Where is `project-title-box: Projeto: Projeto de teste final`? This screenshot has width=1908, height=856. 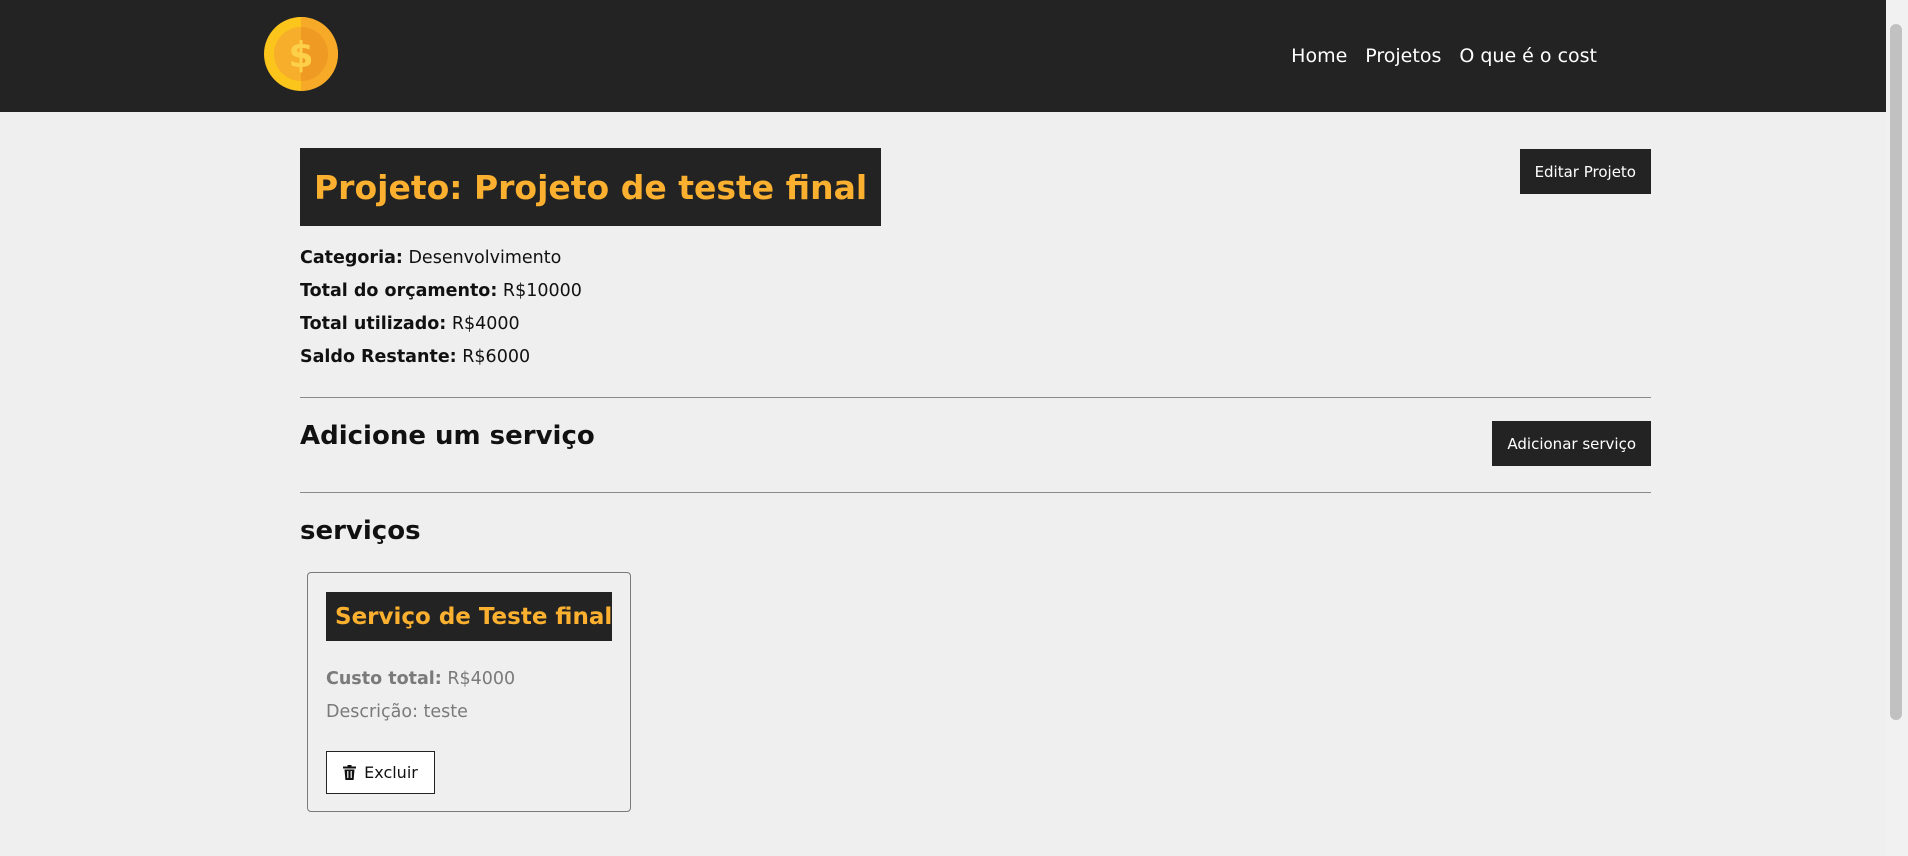 project-title-box: Projeto: Projeto de teste final is located at coordinates (591, 187).